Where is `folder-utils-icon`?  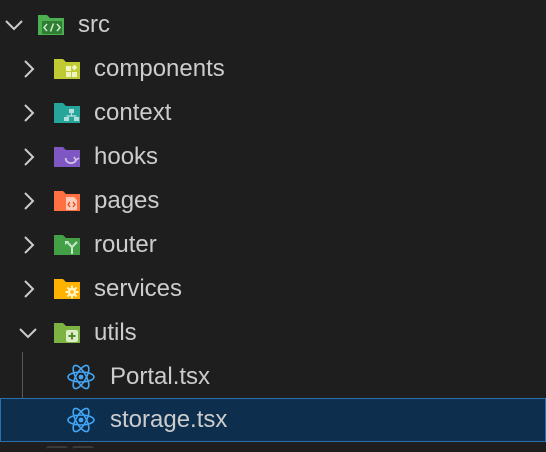
folder-utils-icon is located at coordinates (67, 333).